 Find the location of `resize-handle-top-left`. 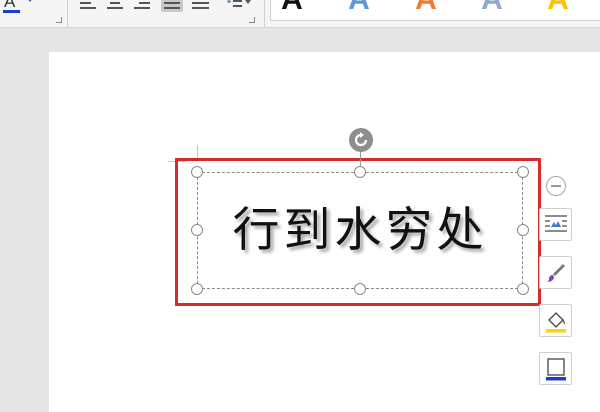

resize-handle-top-left is located at coordinates (197, 172).